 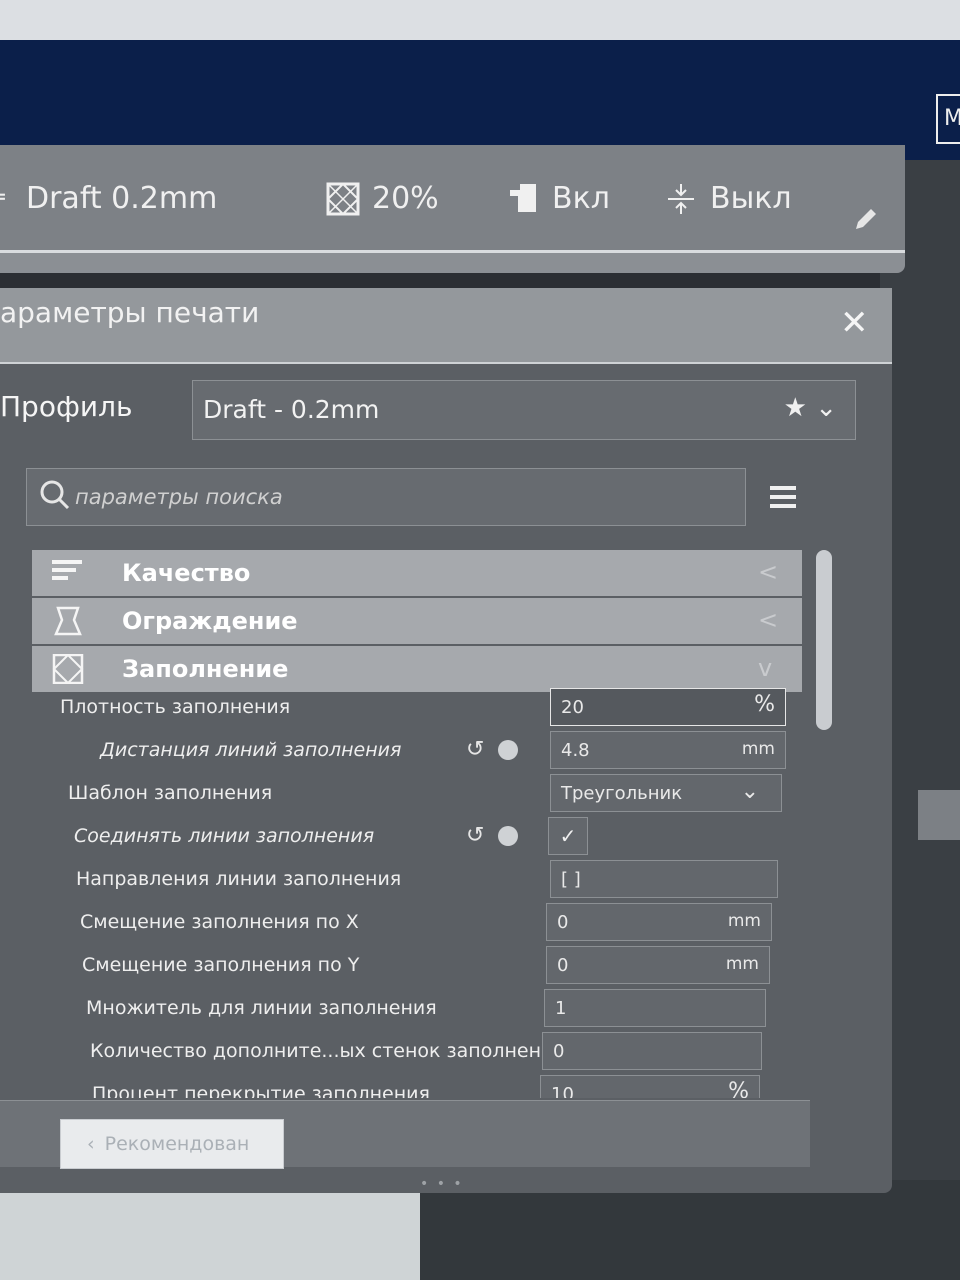 I want to click on setting-infill-density: Плотность заполнения 20 %, so click(x=405, y=707).